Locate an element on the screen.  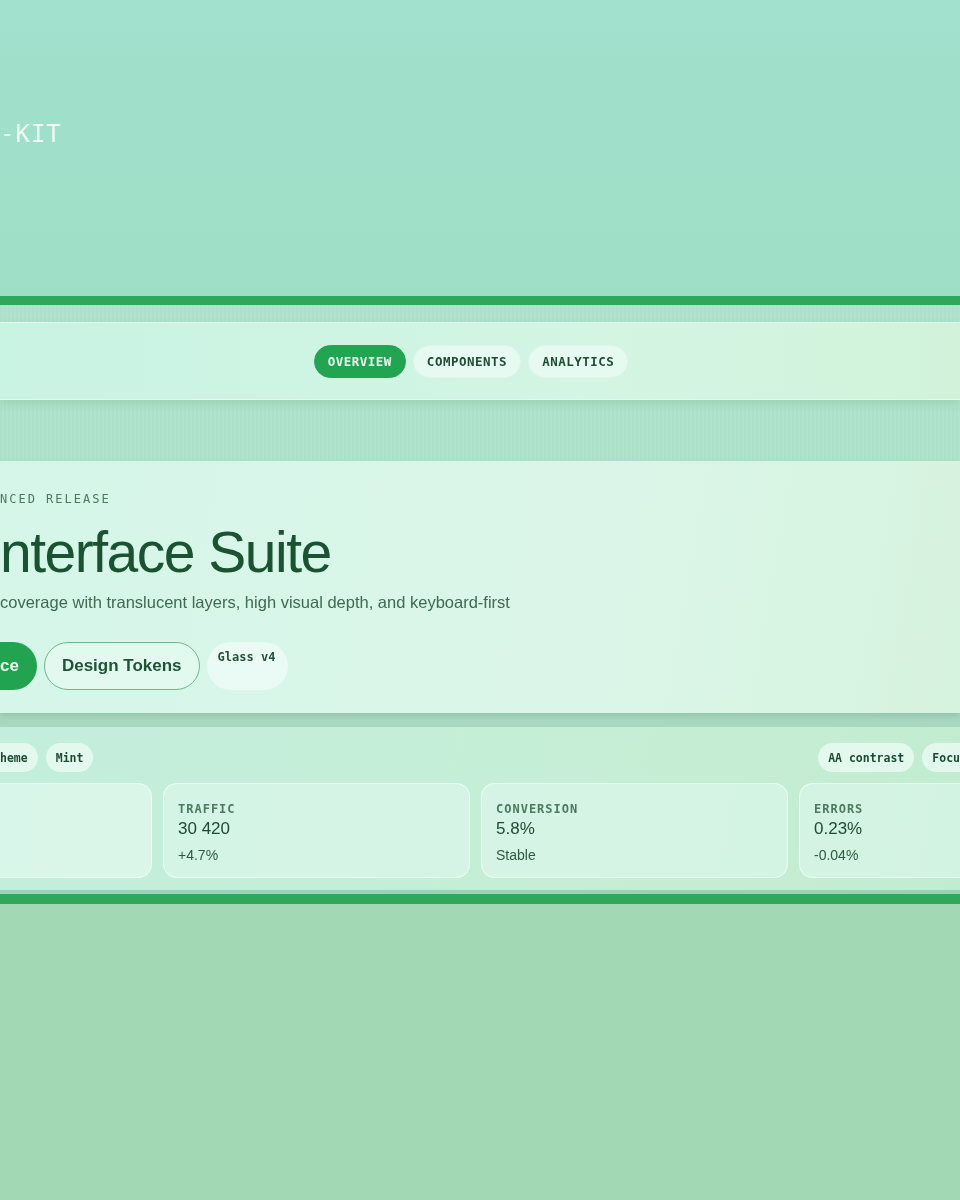
hero-subtitle: coverage with translucent layers, high visual depth, and keyboard-first is located at coordinates (255, 602).